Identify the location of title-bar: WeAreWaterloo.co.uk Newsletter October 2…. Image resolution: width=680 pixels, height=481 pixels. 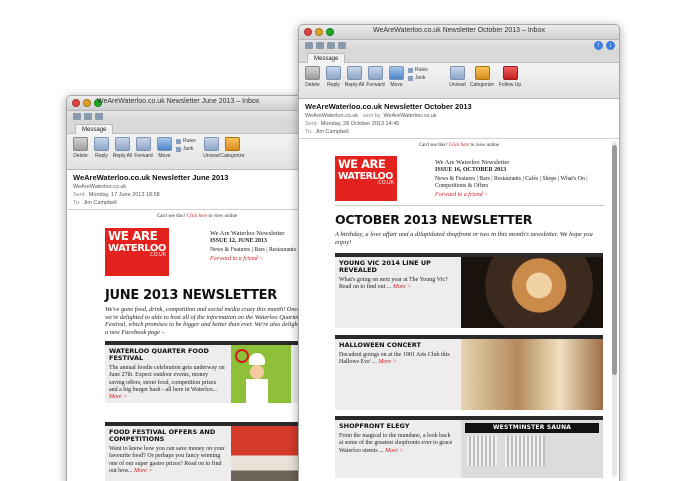
(459, 32).